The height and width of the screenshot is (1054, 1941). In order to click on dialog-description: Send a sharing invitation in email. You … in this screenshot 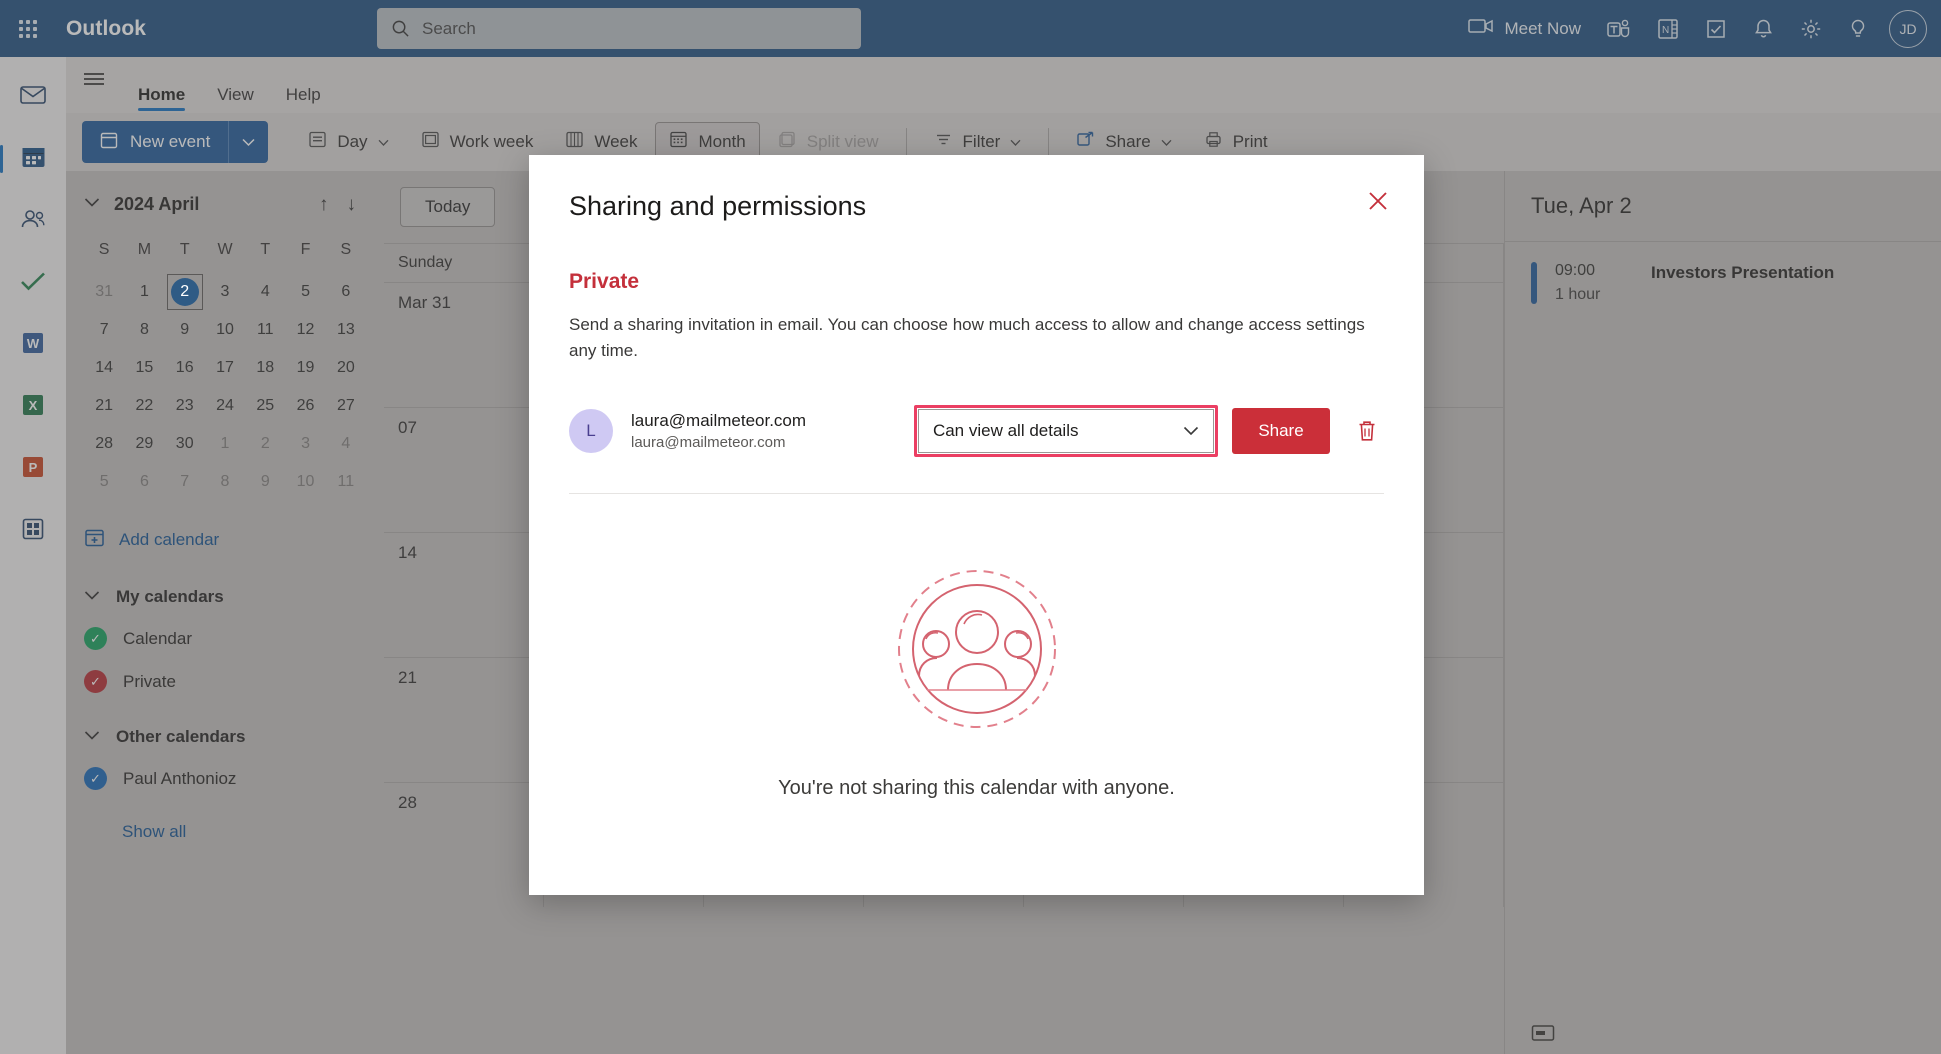, I will do `click(967, 338)`.